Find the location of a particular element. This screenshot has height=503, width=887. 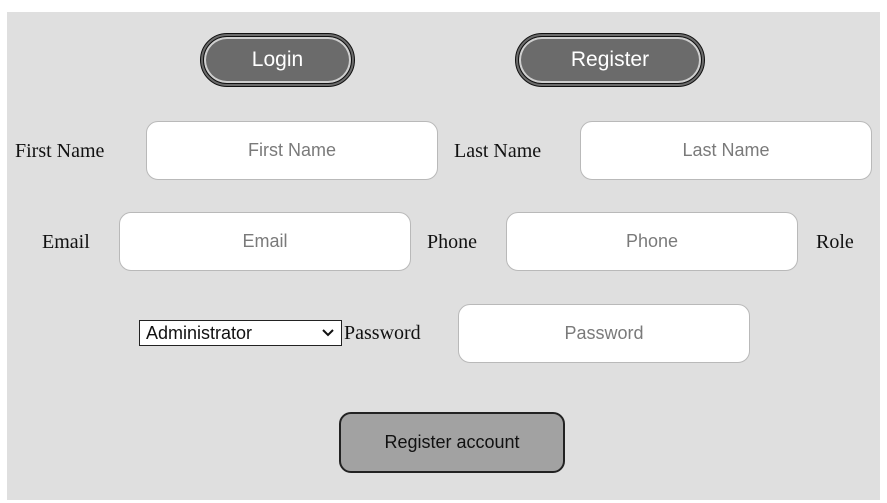

password-label: Password is located at coordinates (382, 333).